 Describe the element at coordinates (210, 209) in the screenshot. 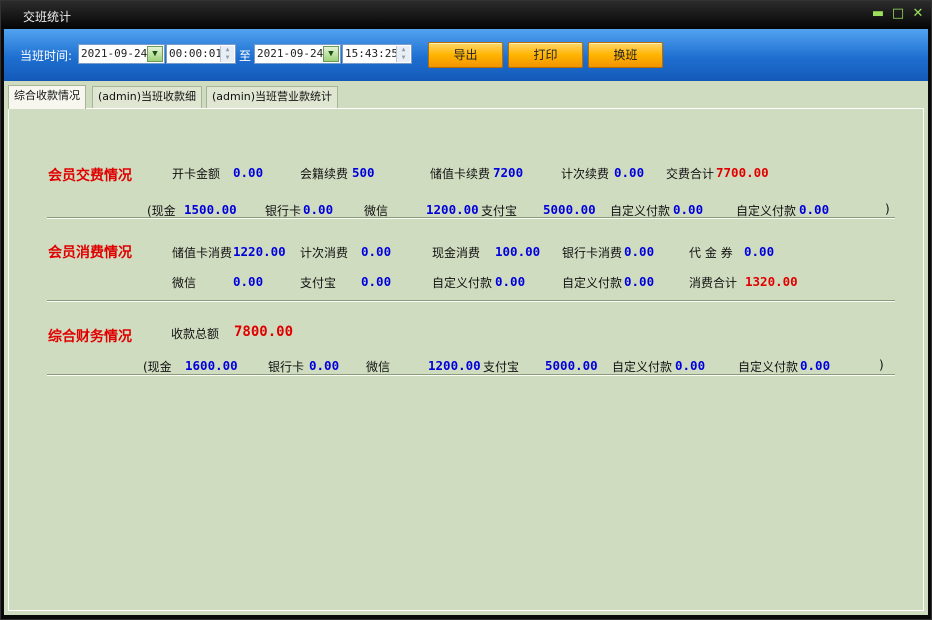

I see `cash-value: 1500.00` at that location.